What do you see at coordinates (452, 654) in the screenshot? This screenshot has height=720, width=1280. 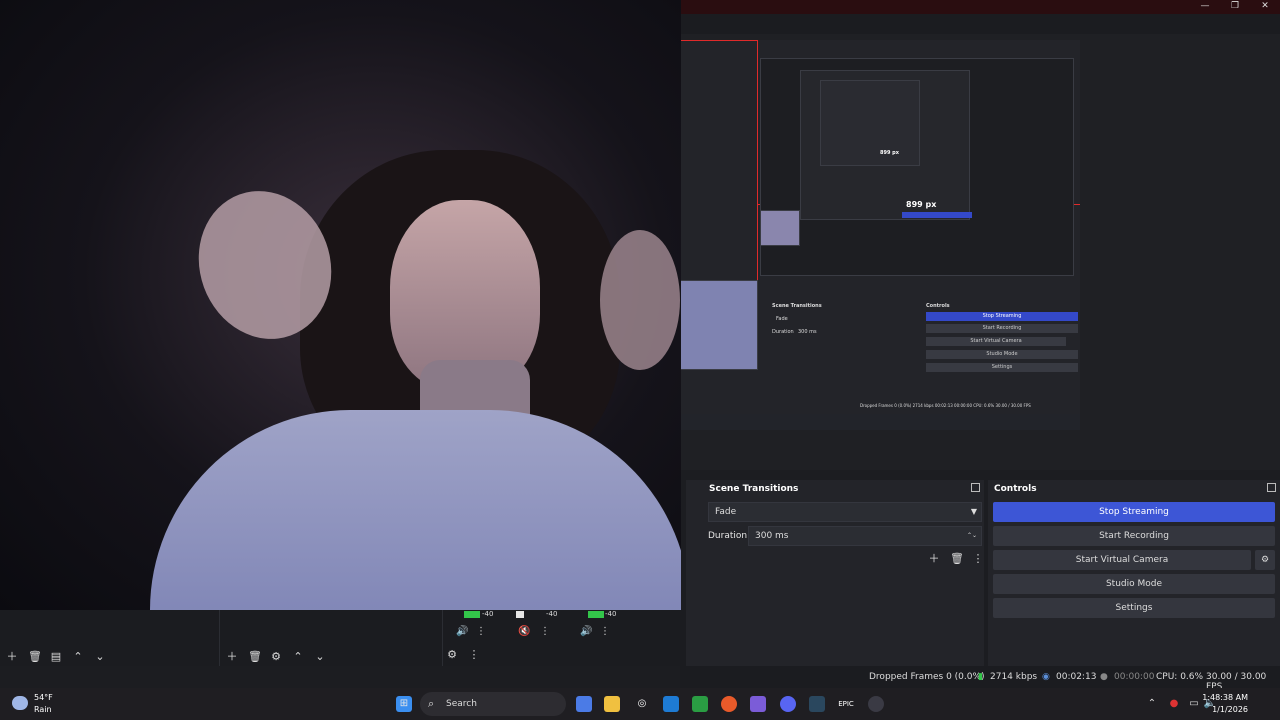 I see `mixer-settings-icon: ⚙` at bounding box center [452, 654].